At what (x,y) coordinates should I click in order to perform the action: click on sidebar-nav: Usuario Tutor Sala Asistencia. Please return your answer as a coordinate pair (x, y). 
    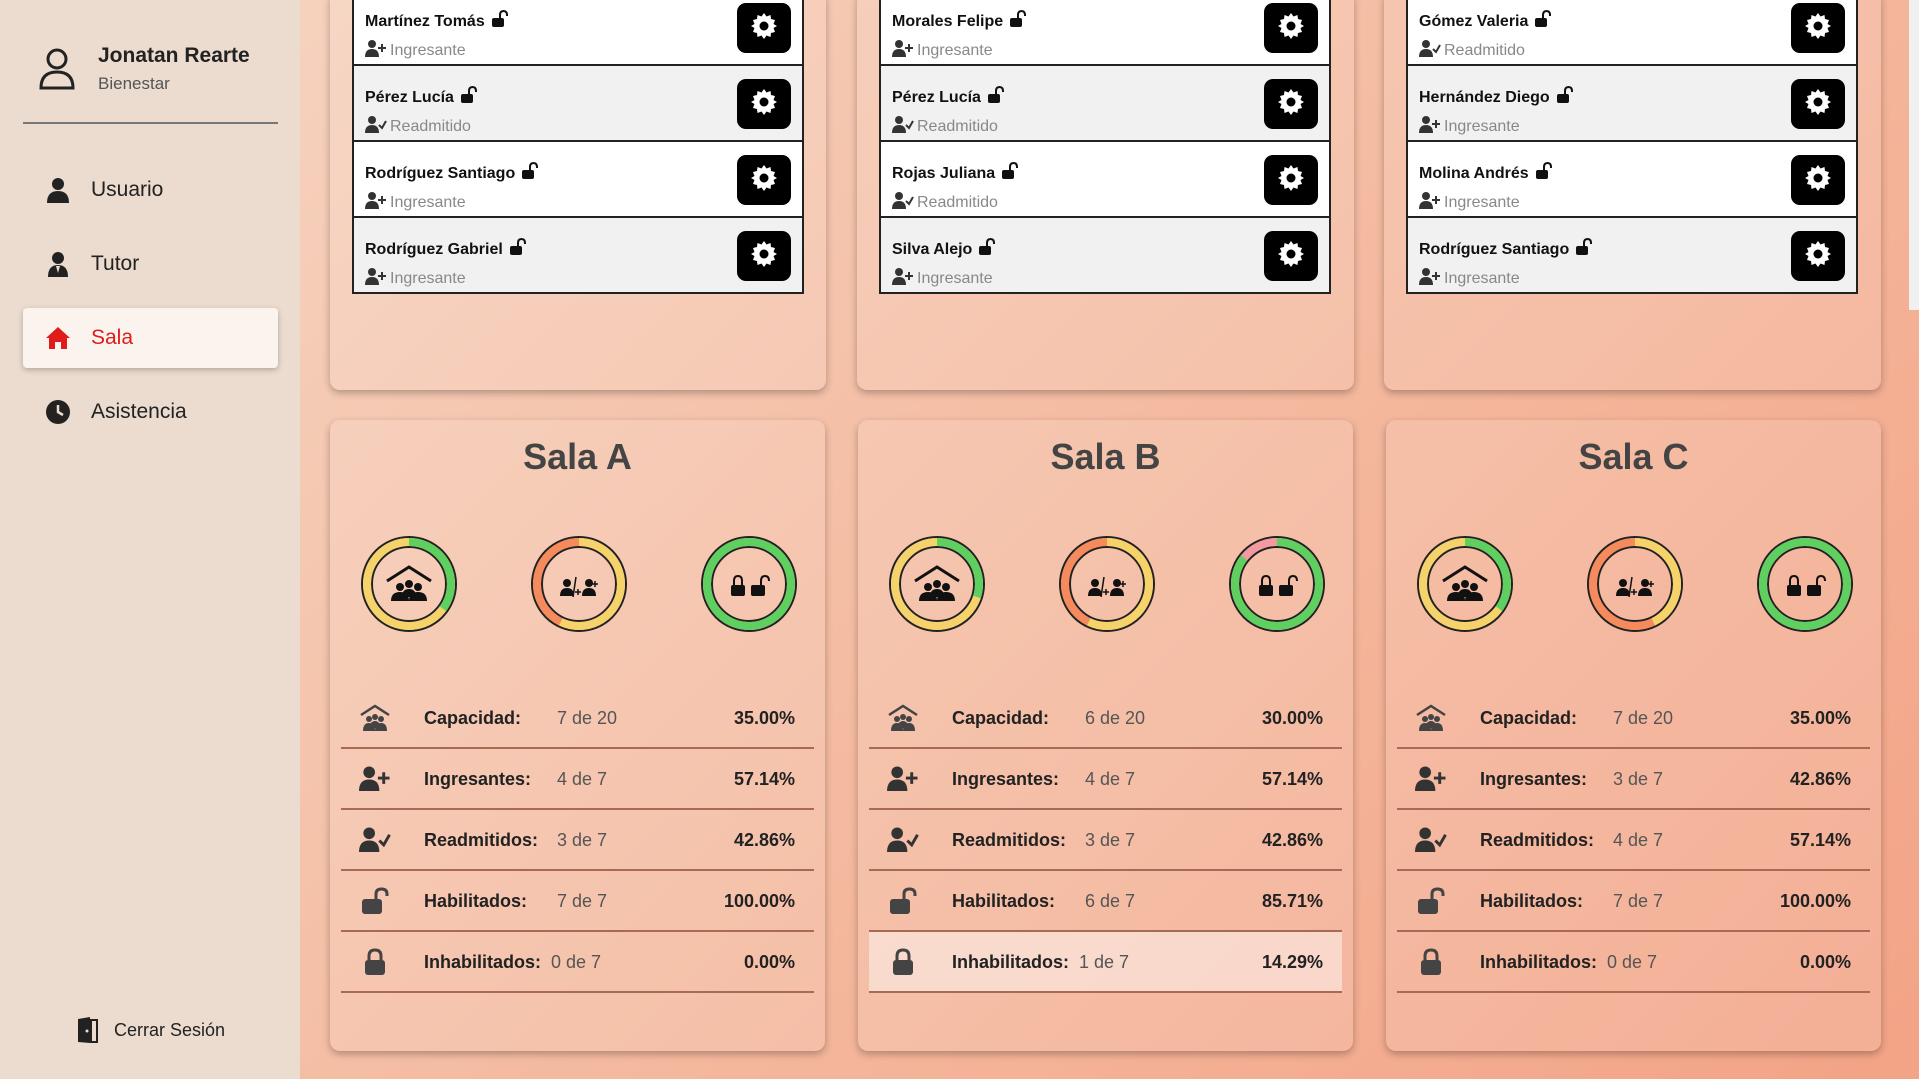
    Looking at the image, I should click on (150, 308).